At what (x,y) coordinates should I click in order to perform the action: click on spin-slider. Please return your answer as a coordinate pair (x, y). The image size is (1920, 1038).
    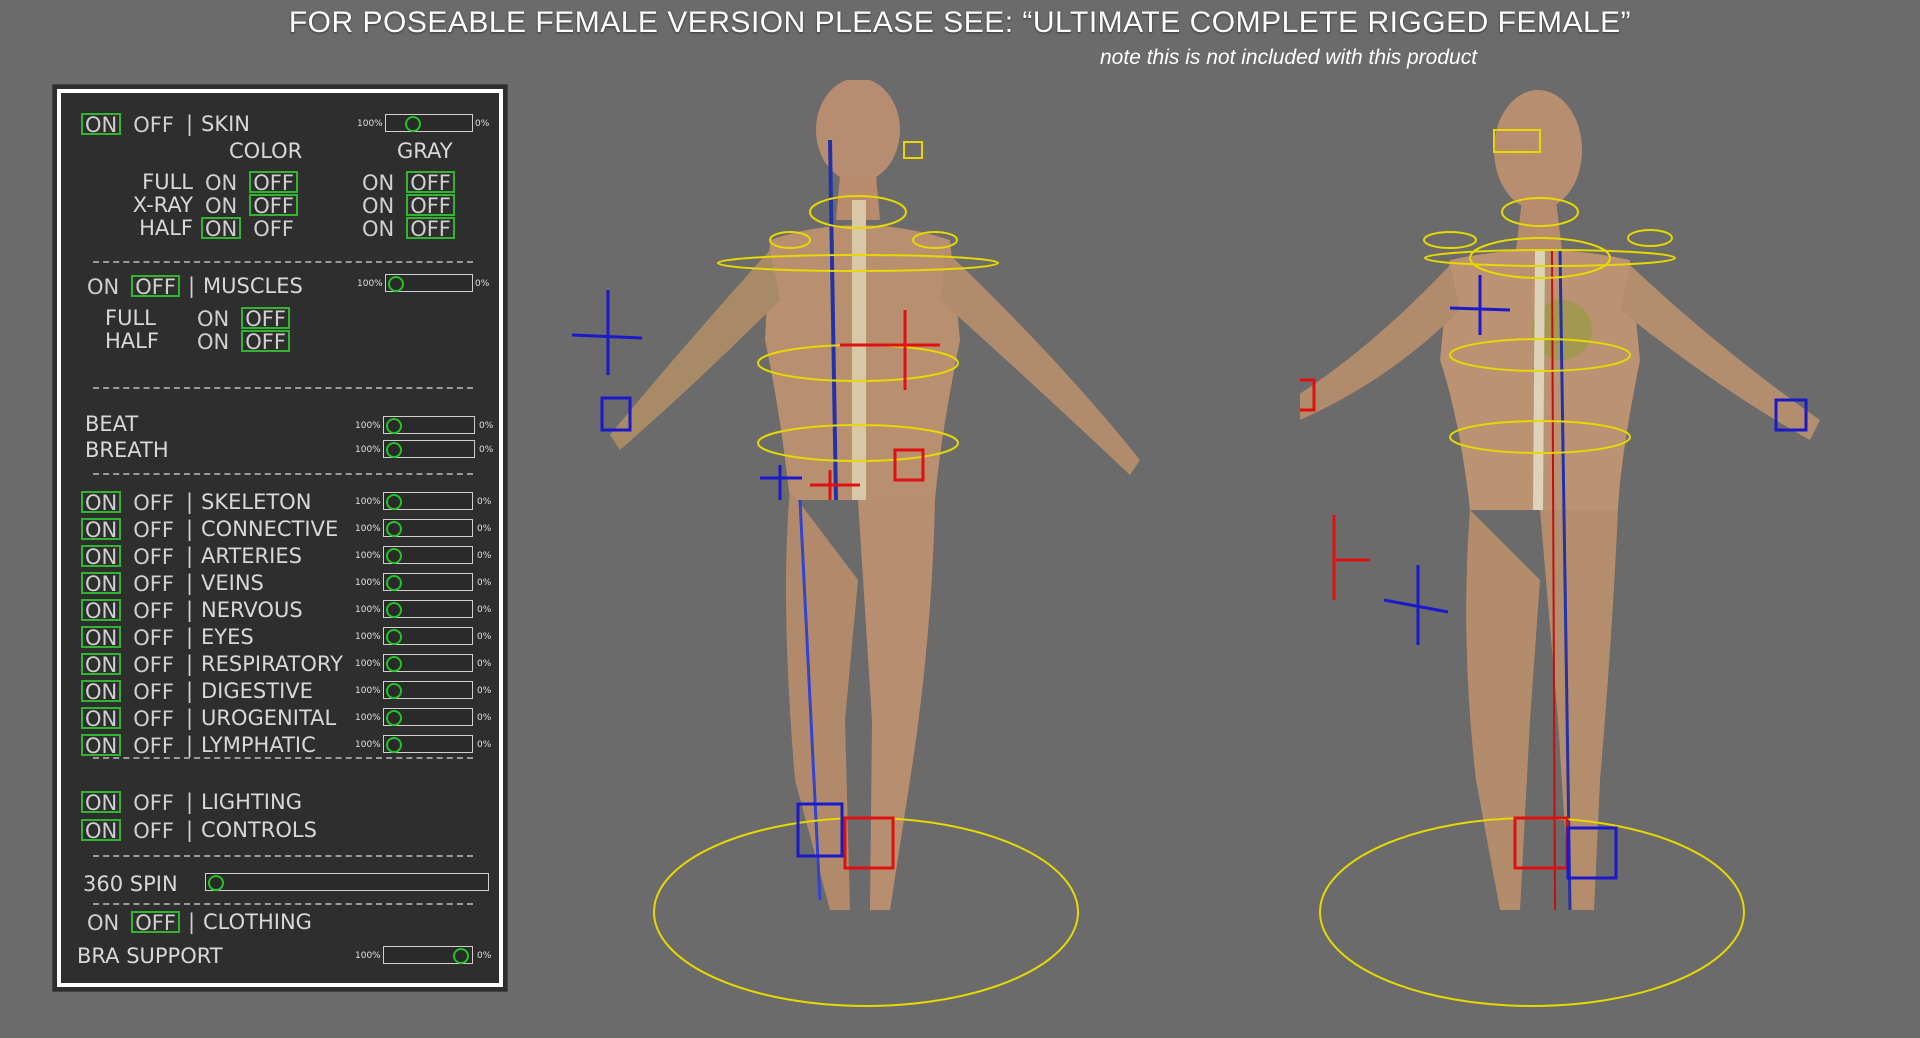
    Looking at the image, I should click on (347, 882).